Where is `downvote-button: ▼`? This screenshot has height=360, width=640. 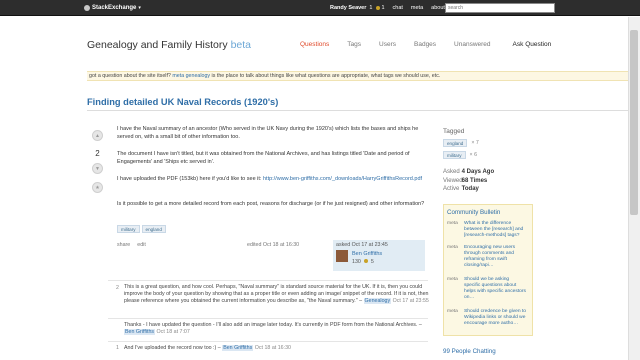 downvote-button: ▼ is located at coordinates (97, 168).